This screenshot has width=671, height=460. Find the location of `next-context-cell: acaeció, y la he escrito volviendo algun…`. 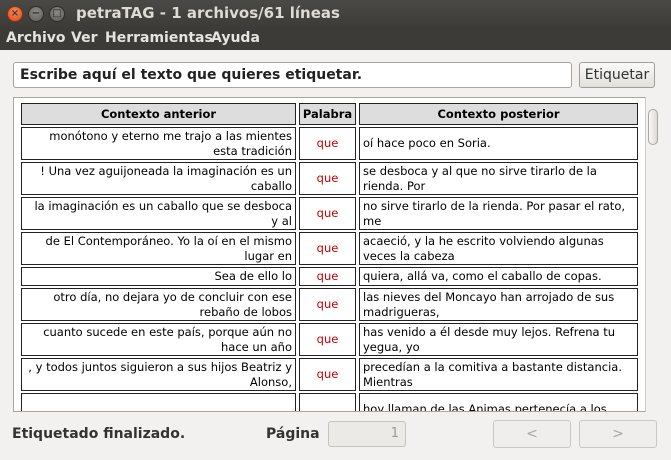

next-context-cell: acaeció, y la he escrito volviendo algun… is located at coordinates (498, 248).